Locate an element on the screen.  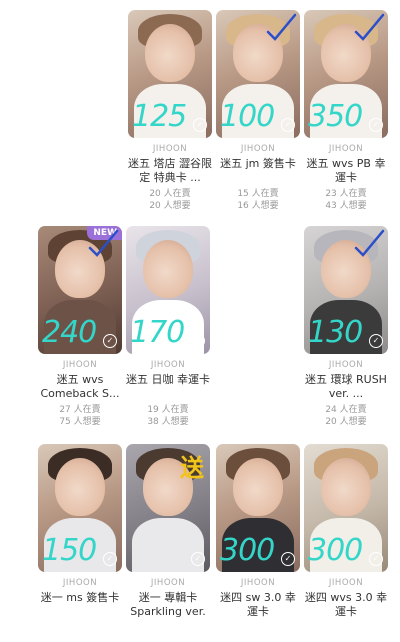
card-photo: 130 ✓ is located at coordinates (346, 290).